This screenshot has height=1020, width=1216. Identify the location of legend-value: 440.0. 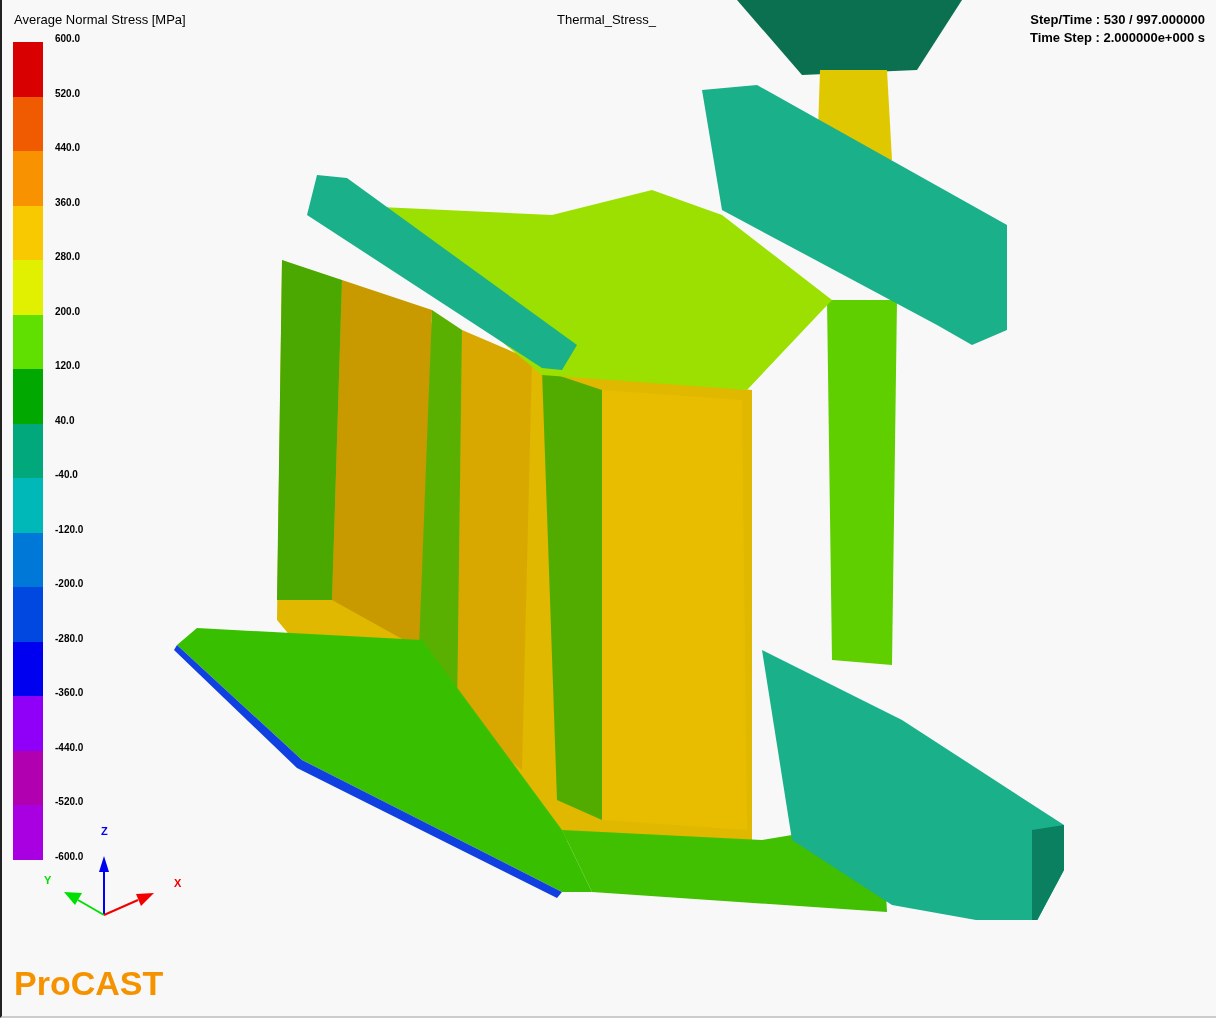
(68, 148).